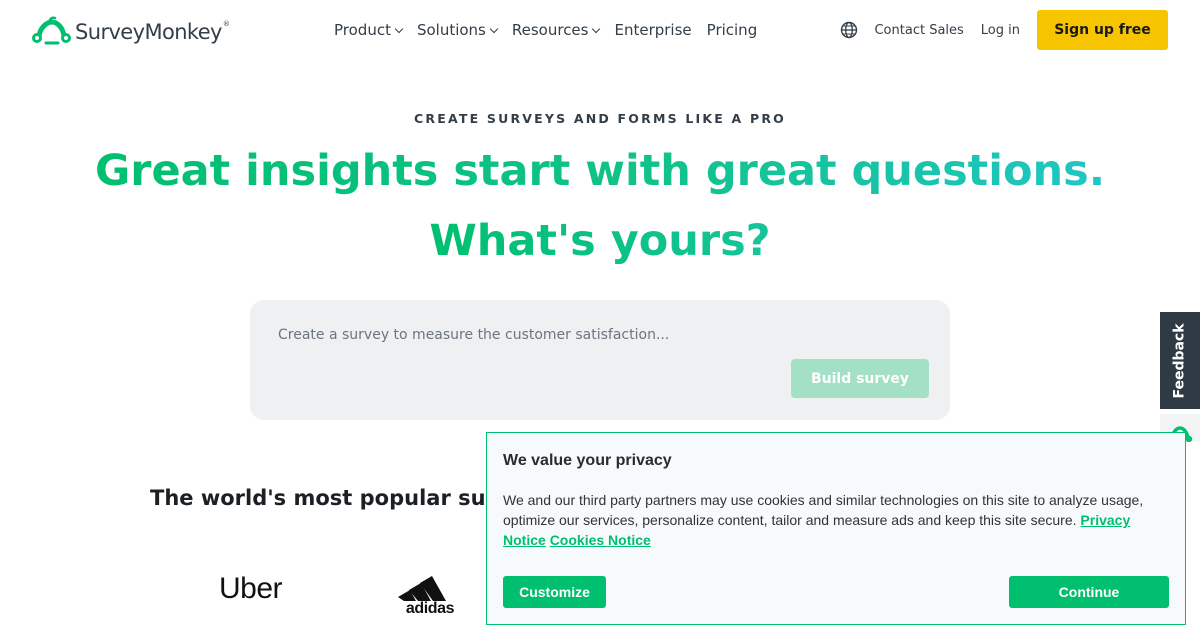  I want to click on cookies-notice-link: Cookies Notice, so click(600, 540).